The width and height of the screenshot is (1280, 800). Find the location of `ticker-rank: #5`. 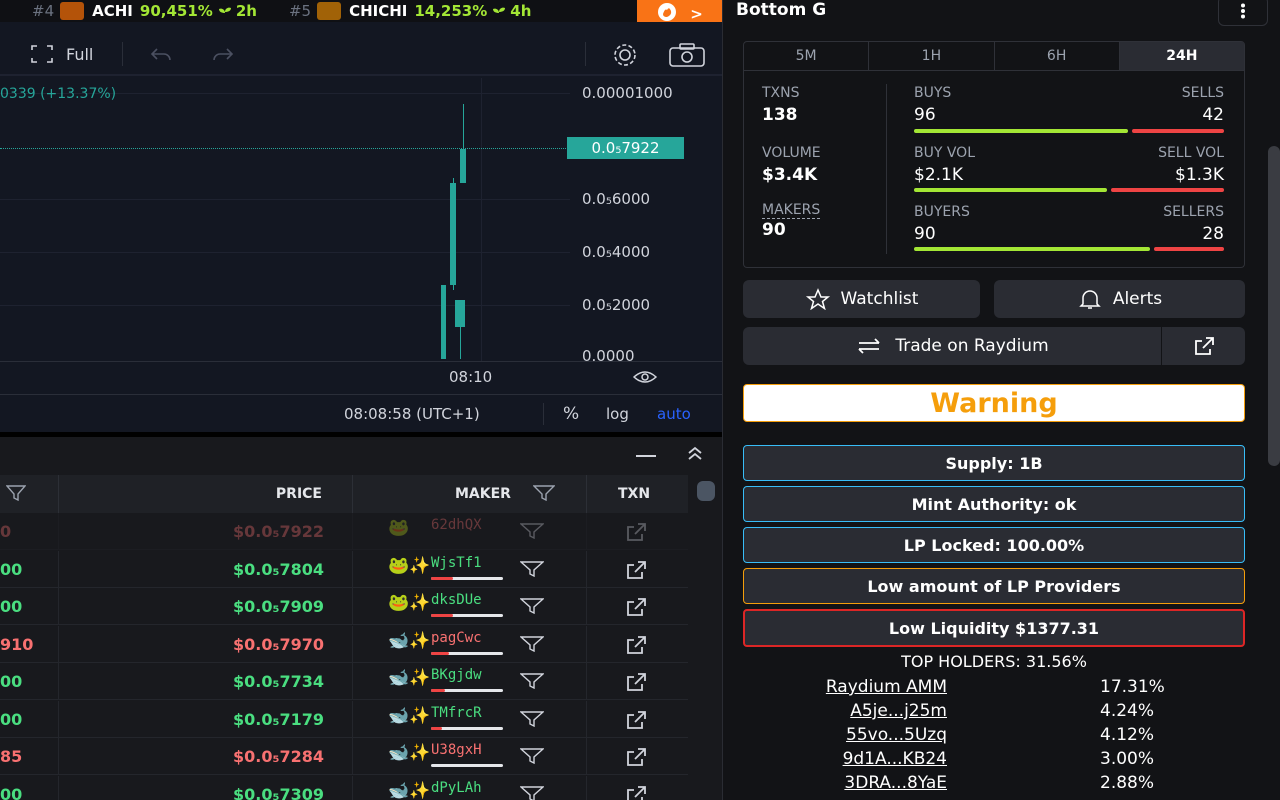

ticker-rank: #5 is located at coordinates (300, 11).